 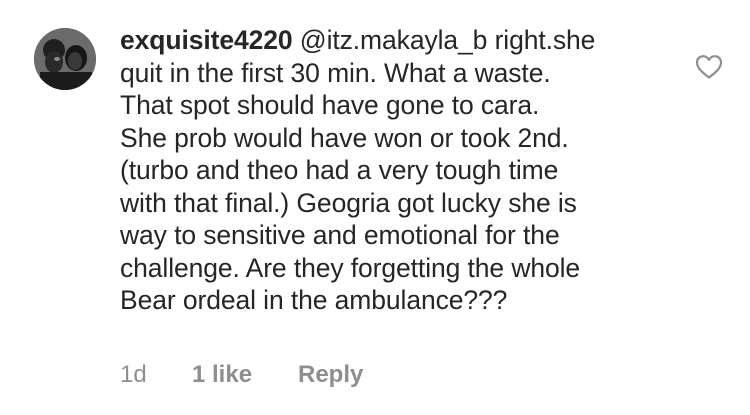 I want to click on heart-icon-graphic, so click(x=709, y=67).